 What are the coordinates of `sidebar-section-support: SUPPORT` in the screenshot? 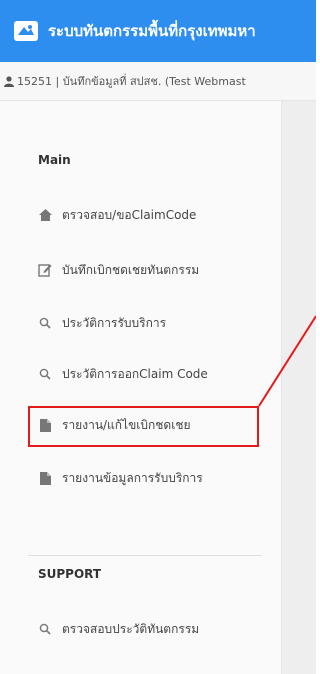 It's located at (70, 574).